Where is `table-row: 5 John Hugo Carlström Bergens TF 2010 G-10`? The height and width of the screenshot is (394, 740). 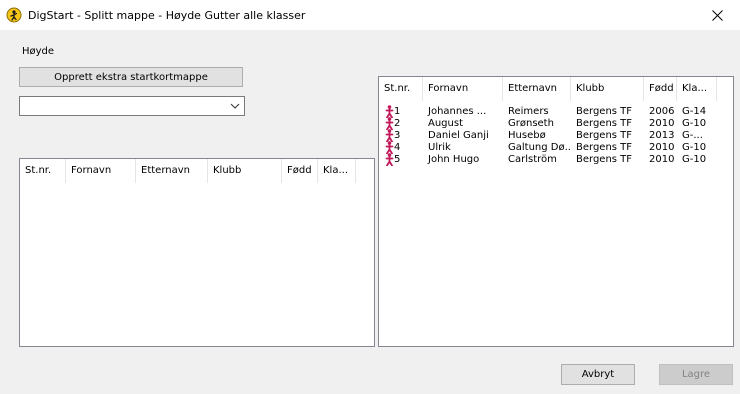 table-row: 5 John Hugo Carlström Bergens TF 2010 G-10 is located at coordinates (556, 159).